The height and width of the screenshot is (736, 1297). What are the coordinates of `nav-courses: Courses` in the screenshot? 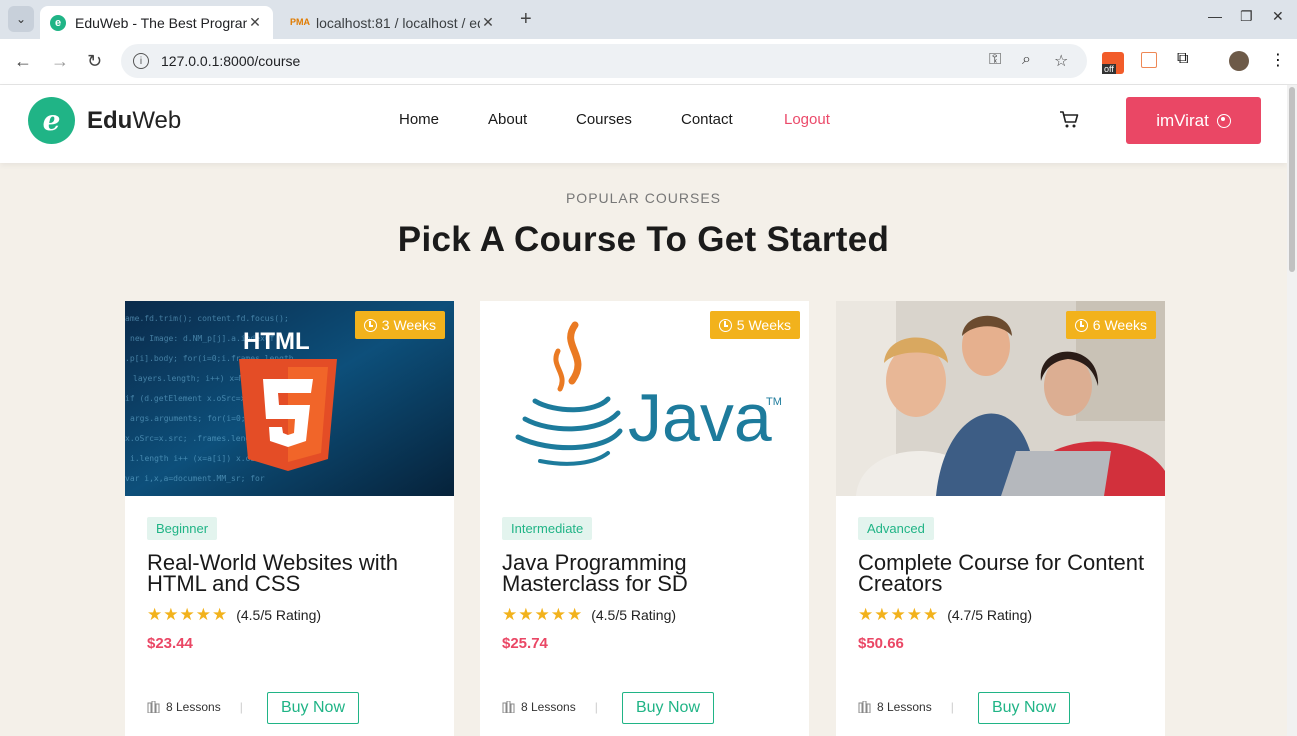 It's located at (604, 119).